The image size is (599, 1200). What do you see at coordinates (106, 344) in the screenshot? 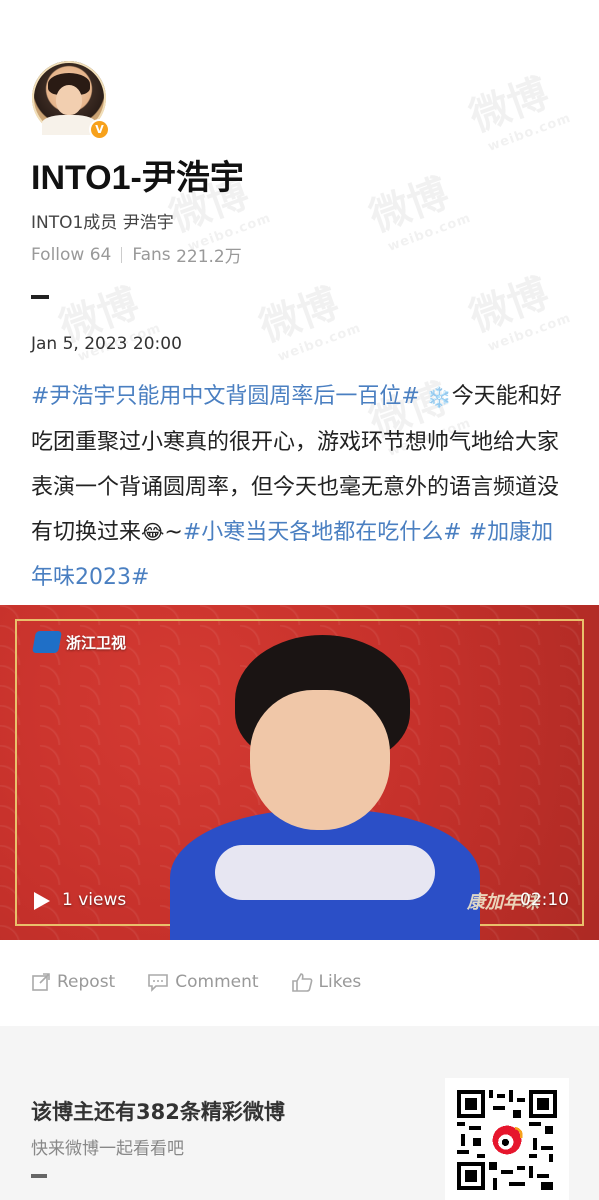
I see `post-date: Jan 5, 2023 20:00` at bounding box center [106, 344].